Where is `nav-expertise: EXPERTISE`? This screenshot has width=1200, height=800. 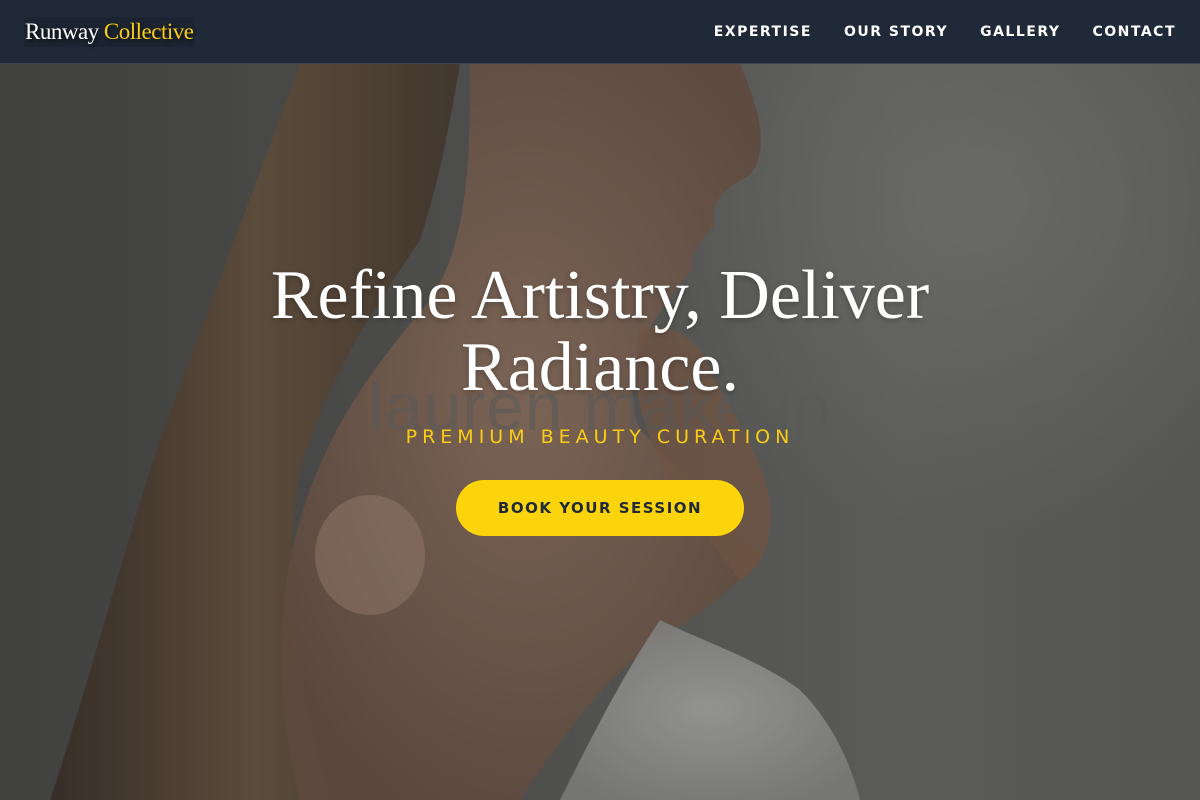 nav-expertise: EXPERTISE is located at coordinates (763, 32).